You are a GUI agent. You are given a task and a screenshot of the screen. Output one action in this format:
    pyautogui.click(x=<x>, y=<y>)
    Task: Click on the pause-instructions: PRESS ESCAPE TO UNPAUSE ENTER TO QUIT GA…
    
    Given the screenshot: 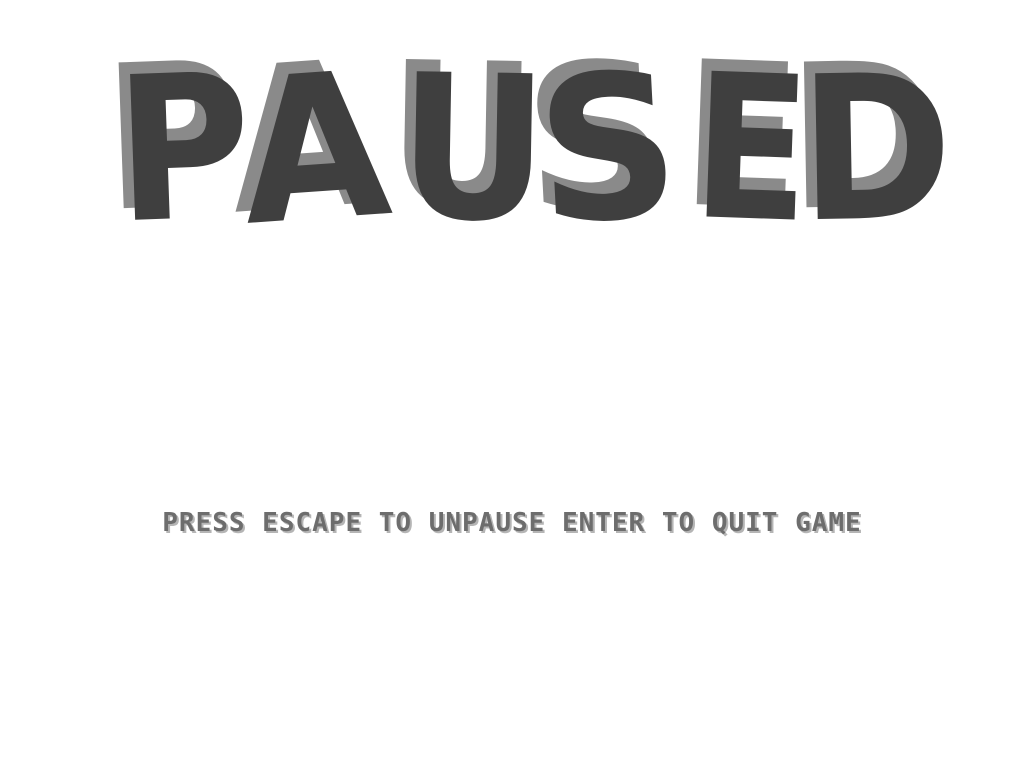 What is the action you would take?
    pyautogui.click(x=512, y=523)
    